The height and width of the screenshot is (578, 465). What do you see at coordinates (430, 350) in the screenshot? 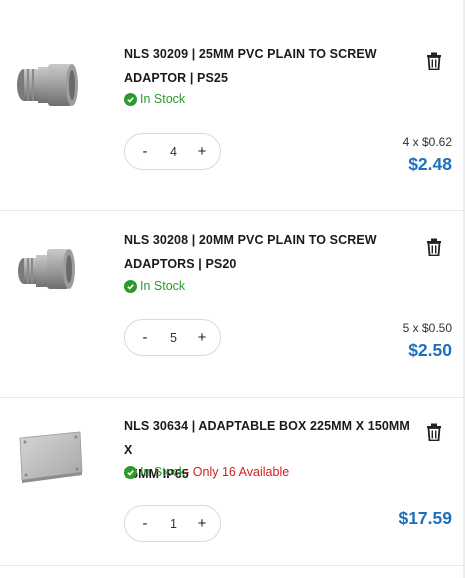
I see `line-total: $2.50` at bounding box center [430, 350].